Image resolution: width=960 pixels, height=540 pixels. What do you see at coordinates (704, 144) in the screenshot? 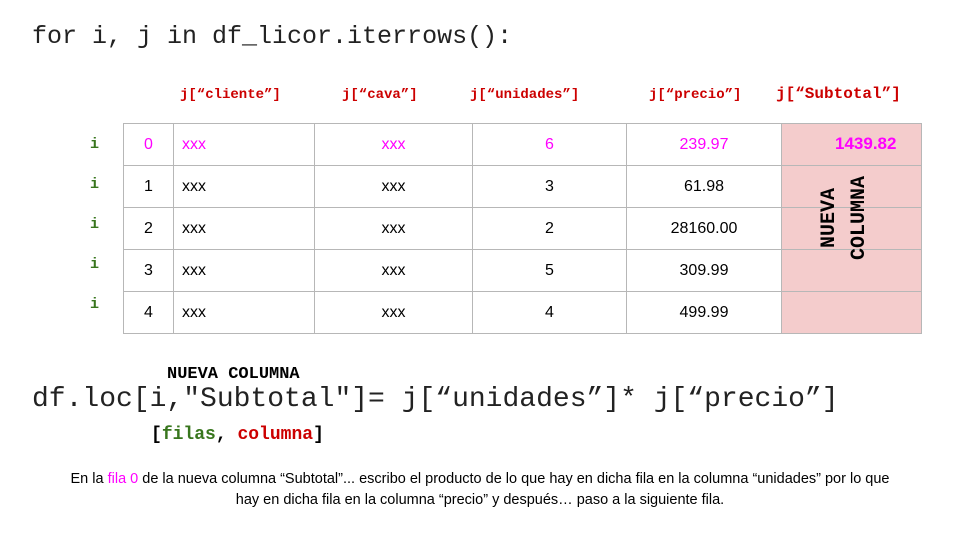
I see `cell-precio: 239.97` at bounding box center [704, 144].